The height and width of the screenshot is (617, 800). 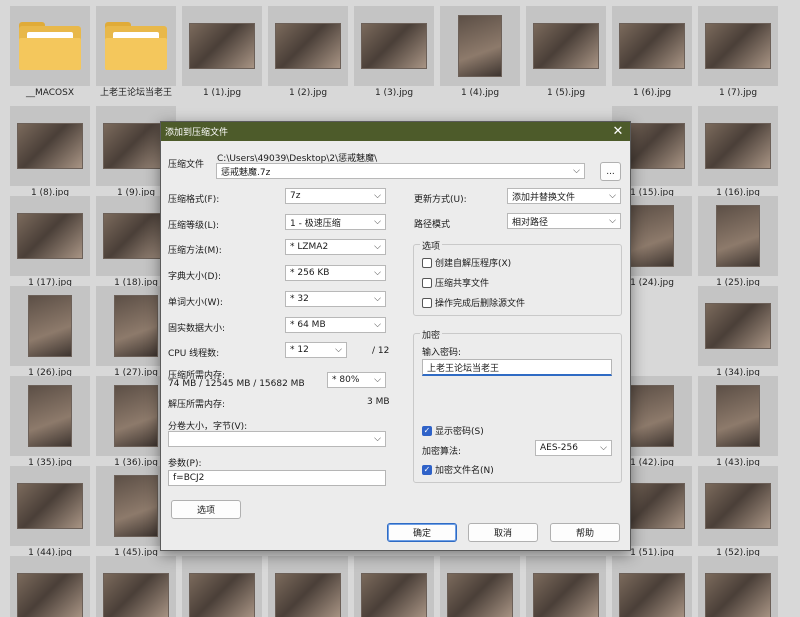 What do you see at coordinates (295, 196) in the screenshot?
I see `format-value: 7z` at bounding box center [295, 196].